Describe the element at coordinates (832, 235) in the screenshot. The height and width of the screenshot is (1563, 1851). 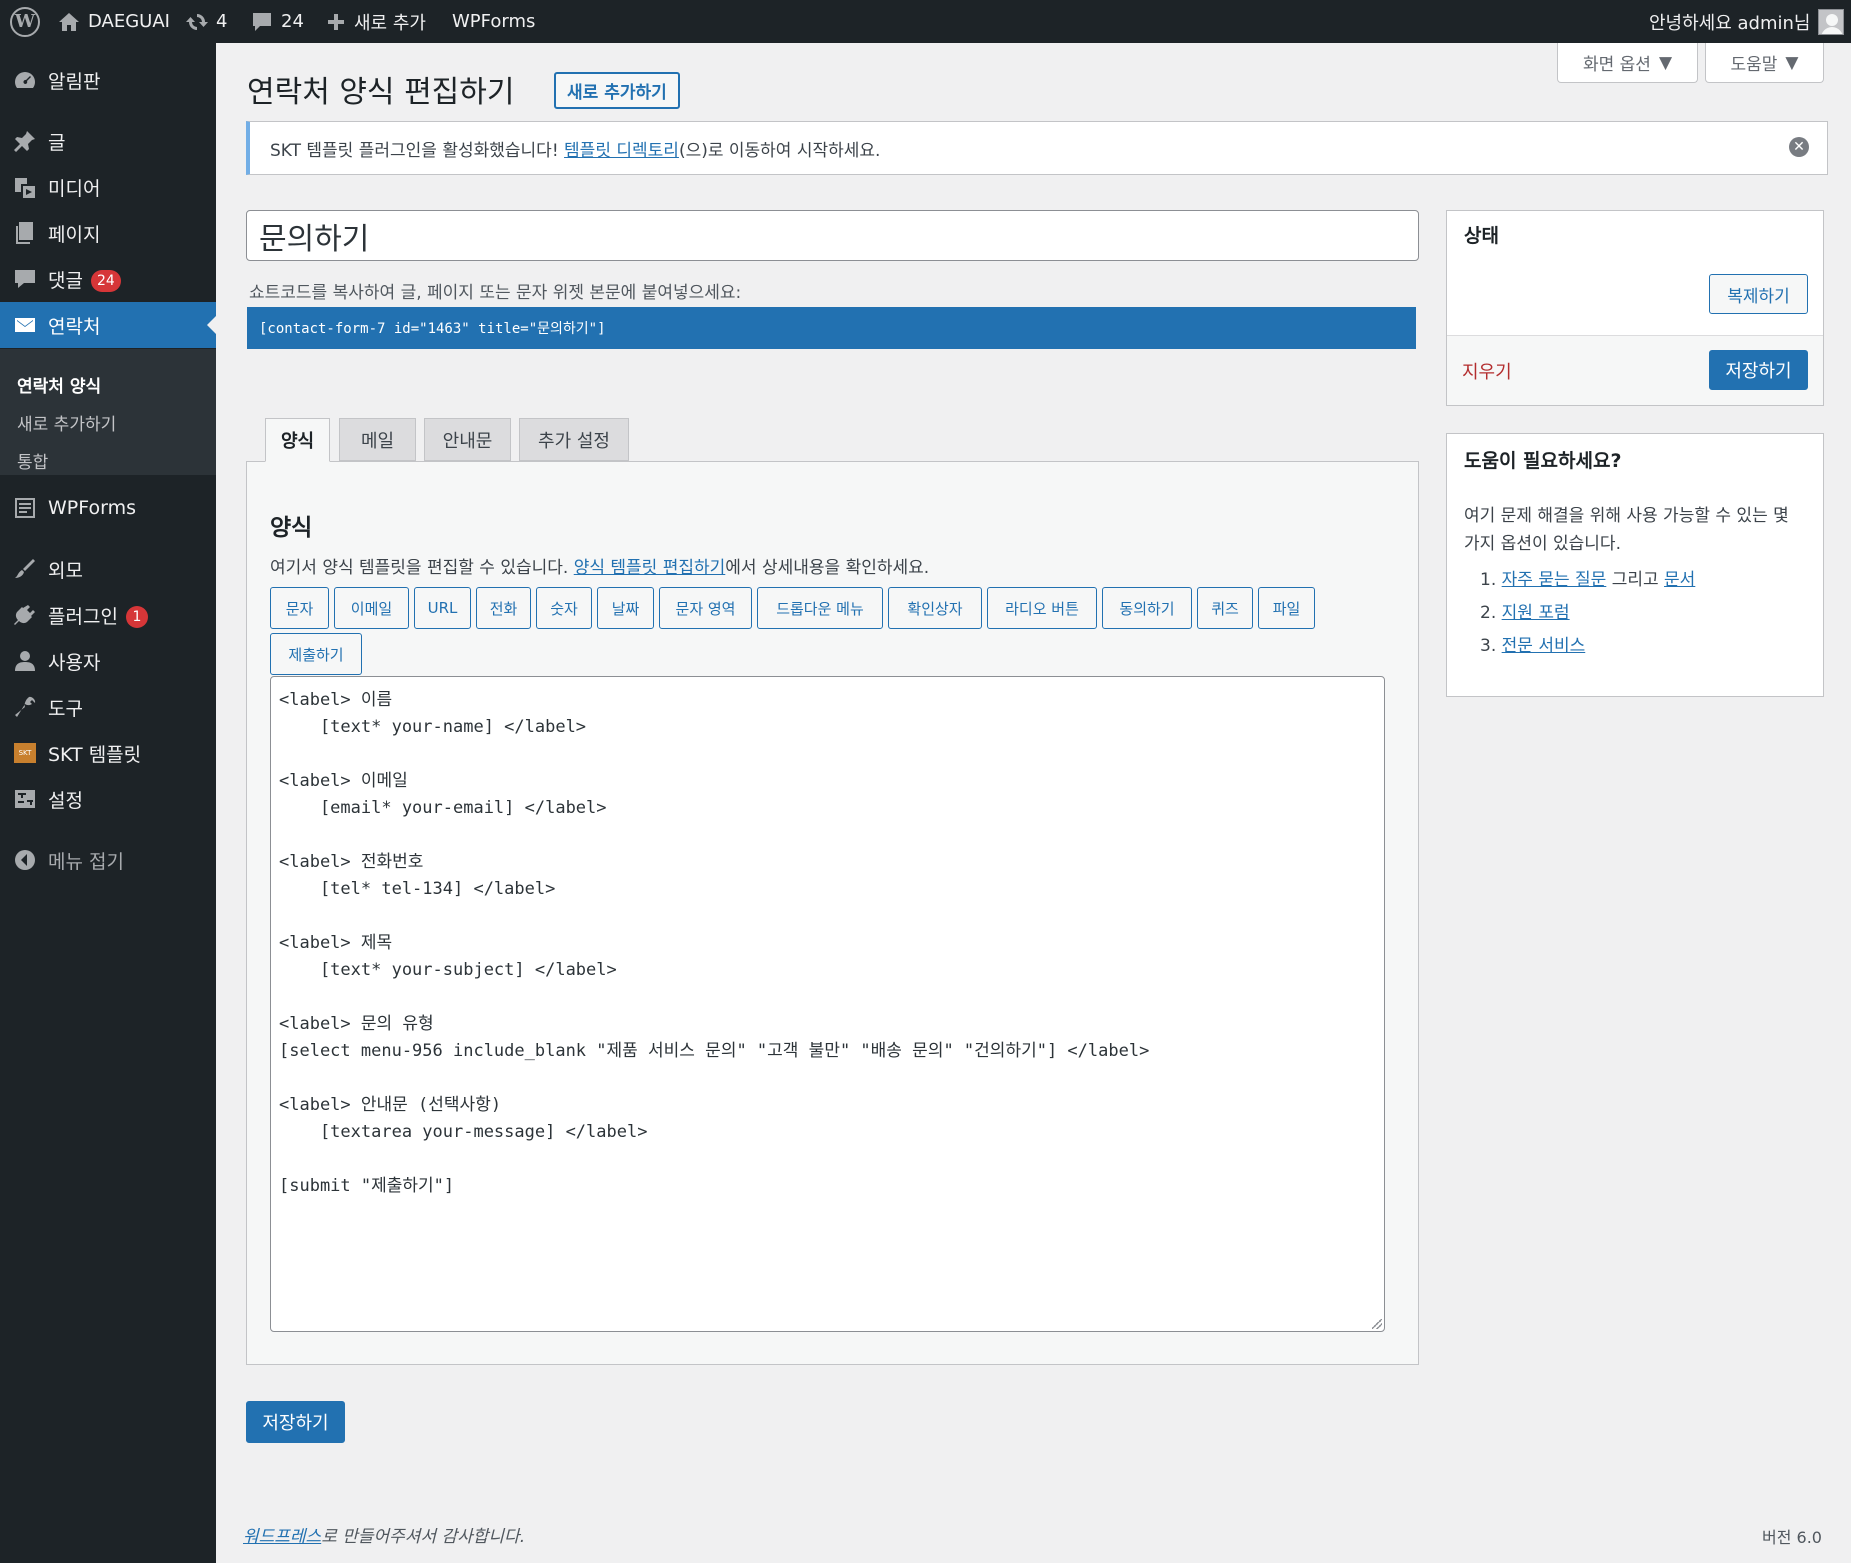
I see `form-title-input: 문의하기` at that location.